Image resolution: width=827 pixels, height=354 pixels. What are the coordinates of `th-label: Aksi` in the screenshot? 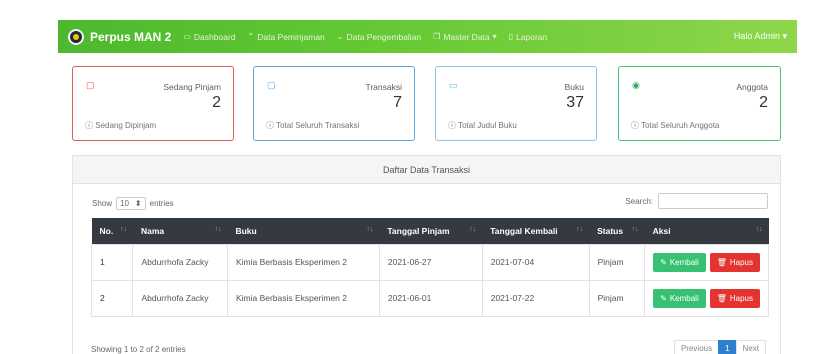 It's located at (661, 230).